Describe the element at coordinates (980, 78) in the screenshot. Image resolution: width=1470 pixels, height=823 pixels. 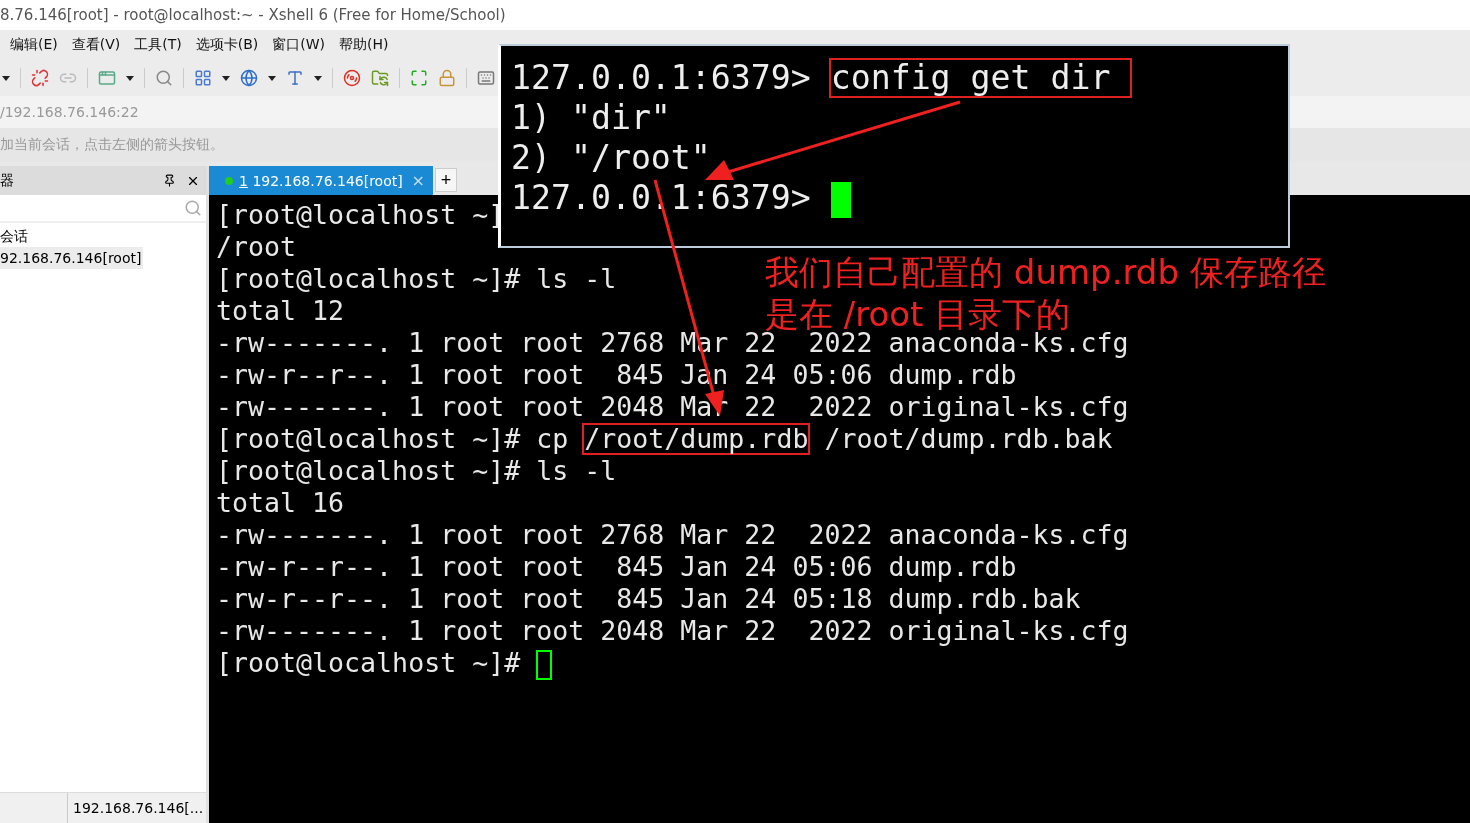
I see `highlight-box: config get dir` at that location.